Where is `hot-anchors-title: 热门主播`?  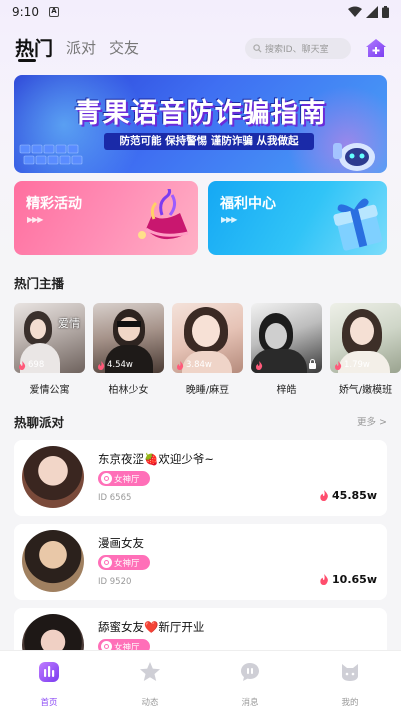
hot-anchors-title: 热门主播 is located at coordinates (39, 283).